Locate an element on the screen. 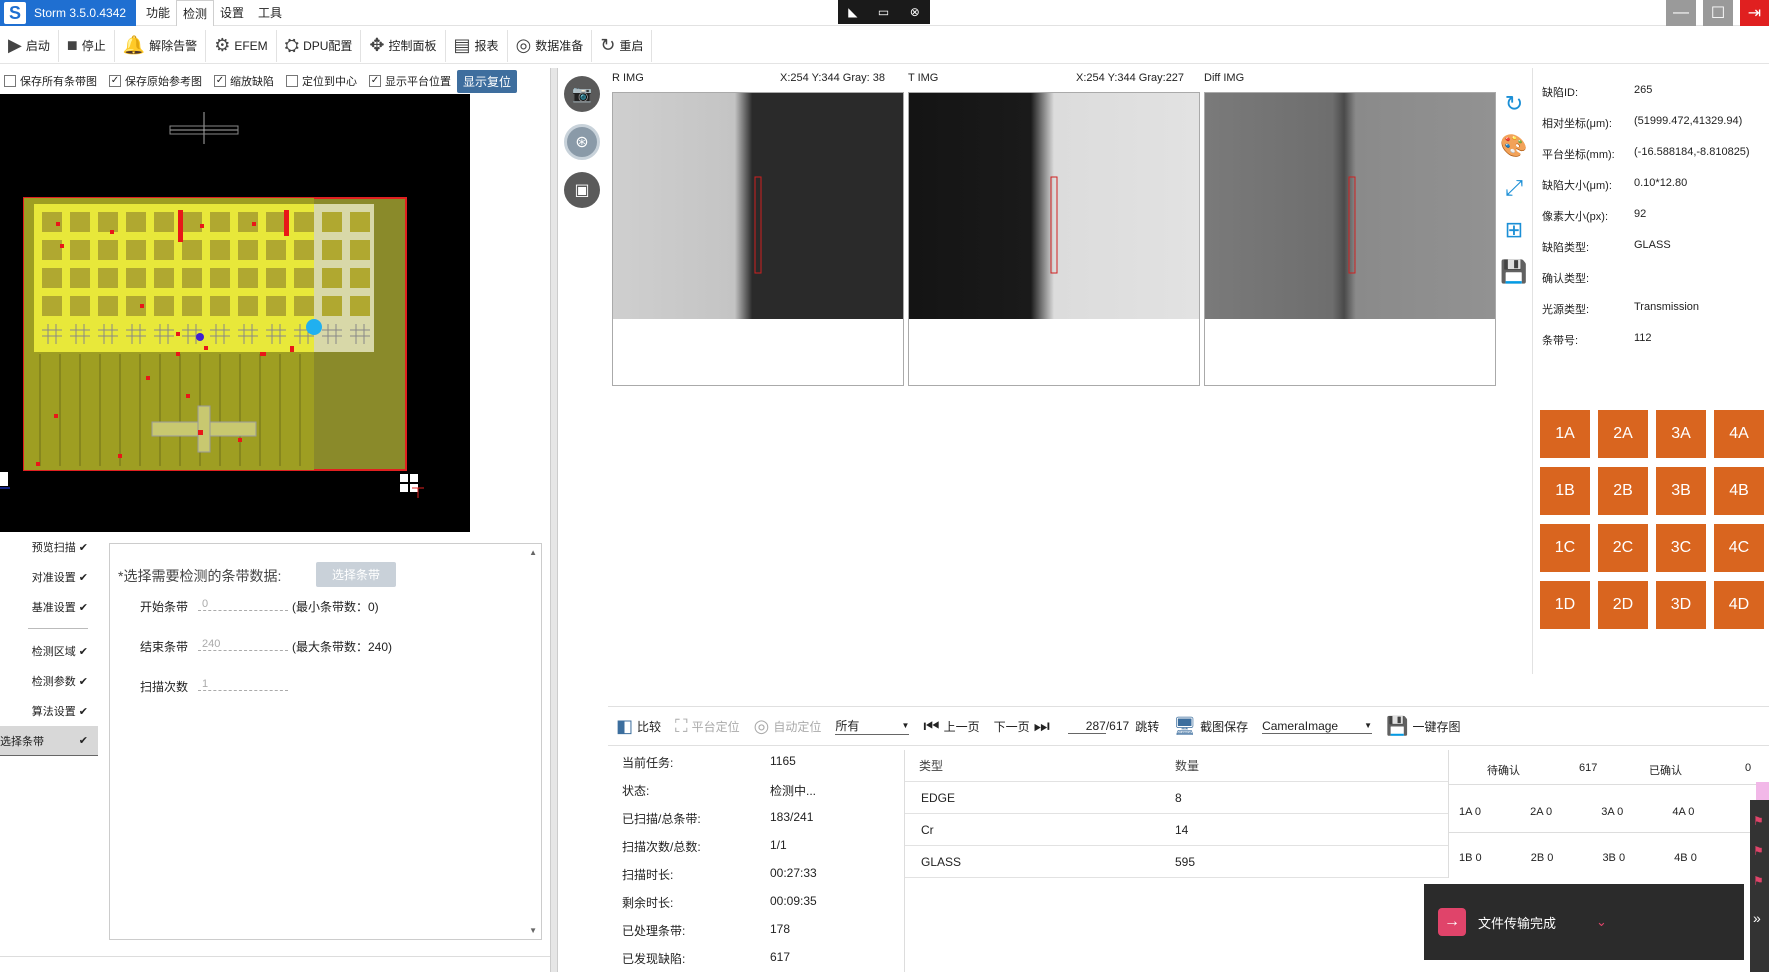 The width and height of the screenshot is (1769, 972). report-button: ▤ 报表 is located at coordinates (477, 45).